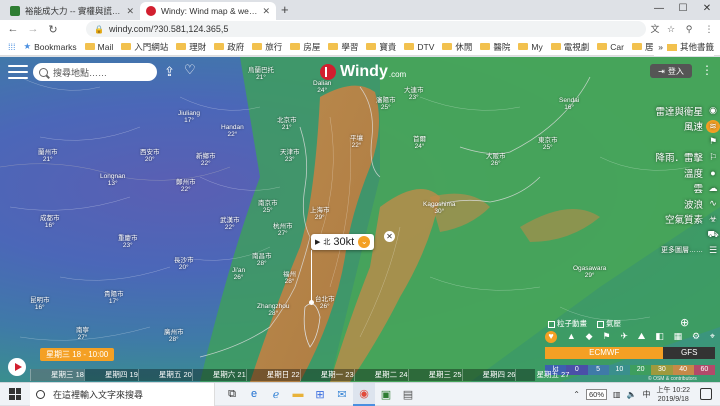 This screenshot has width=720, height=406. Describe the element at coordinates (386, 394) in the screenshot. I see `app-icon: ▣` at that location.